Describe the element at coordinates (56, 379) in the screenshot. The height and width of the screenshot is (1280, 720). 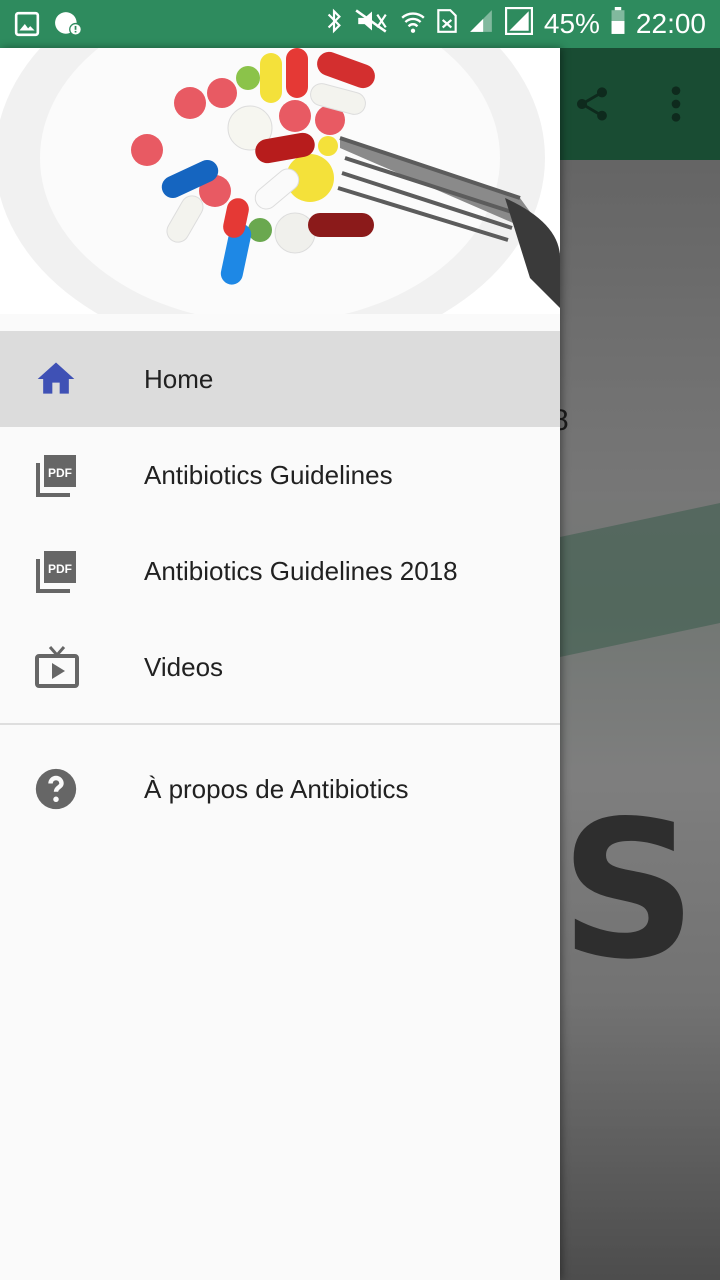
I see `home-icon` at that location.